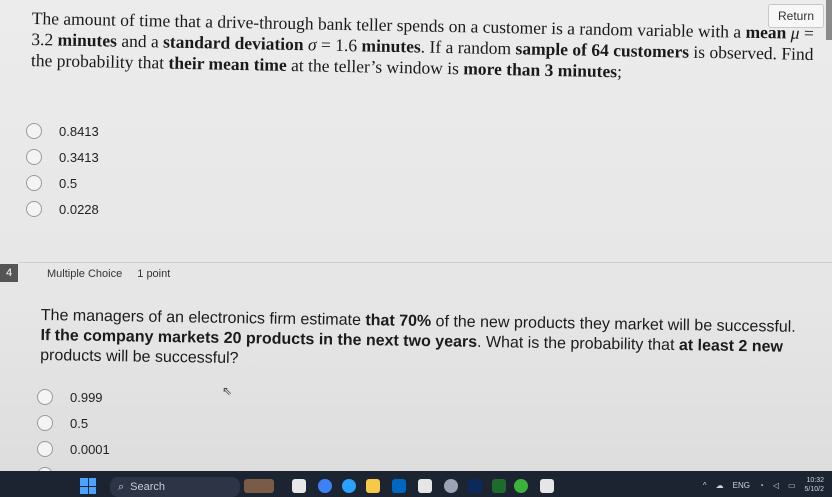 The width and height of the screenshot is (832, 497). I want to click on question-type-label: Multiple Choice, so click(85, 274).